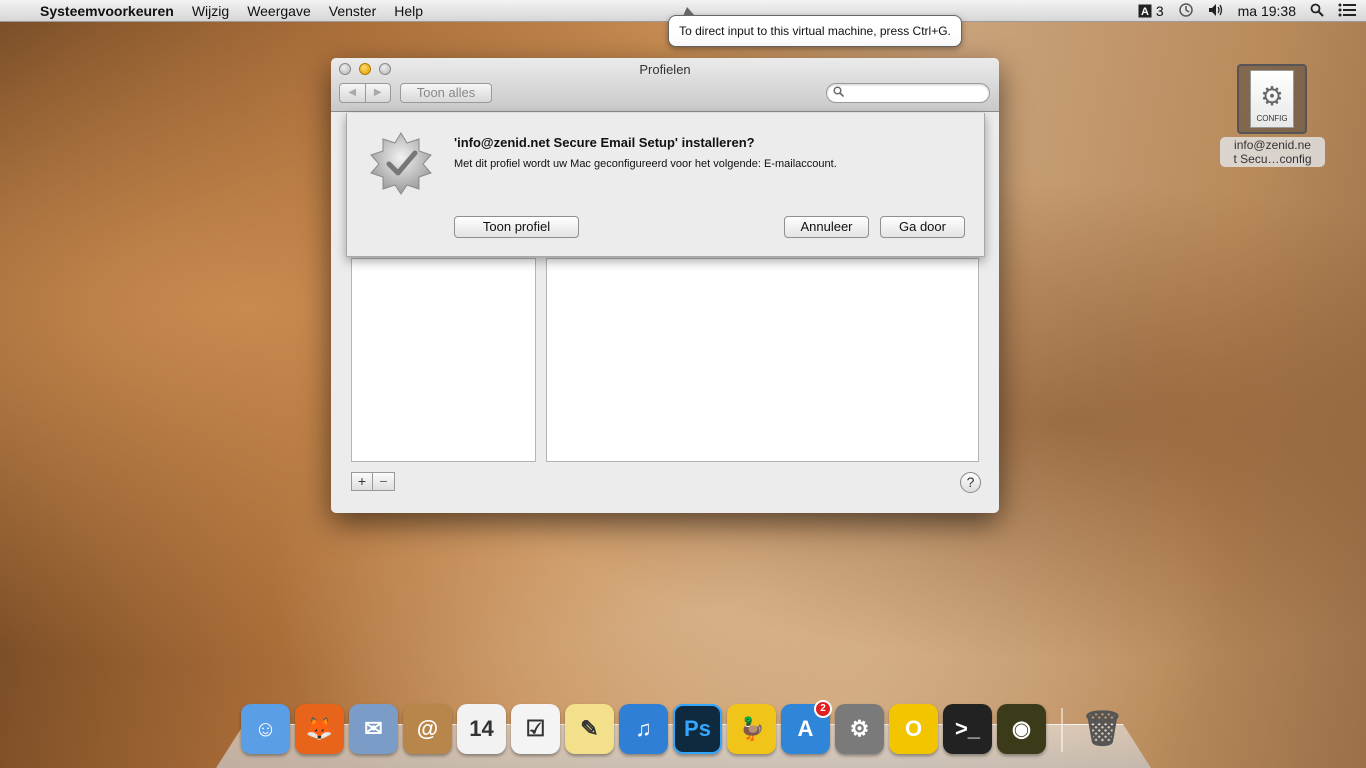  What do you see at coordinates (378, 93) in the screenshot?
I see `forward-button: ▶` at bounding box center [378, 93].